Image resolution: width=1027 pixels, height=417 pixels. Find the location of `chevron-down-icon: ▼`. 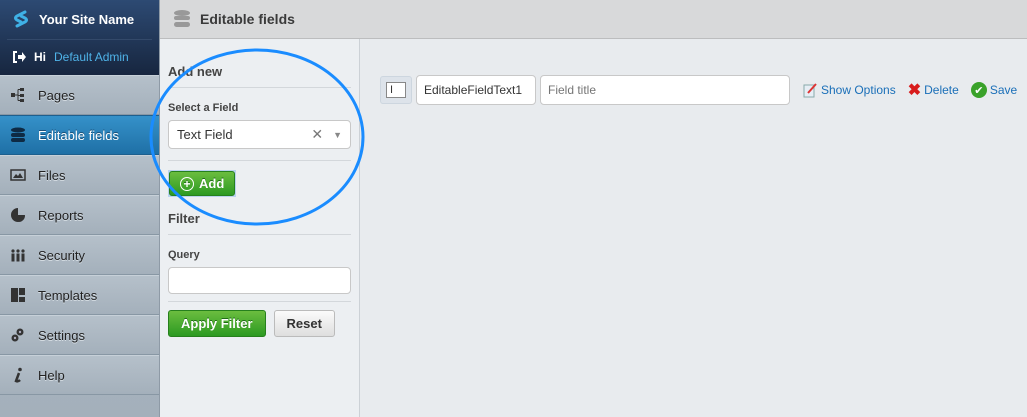

chevron-down-icon: ▼ is located at coordinates (337, 135).